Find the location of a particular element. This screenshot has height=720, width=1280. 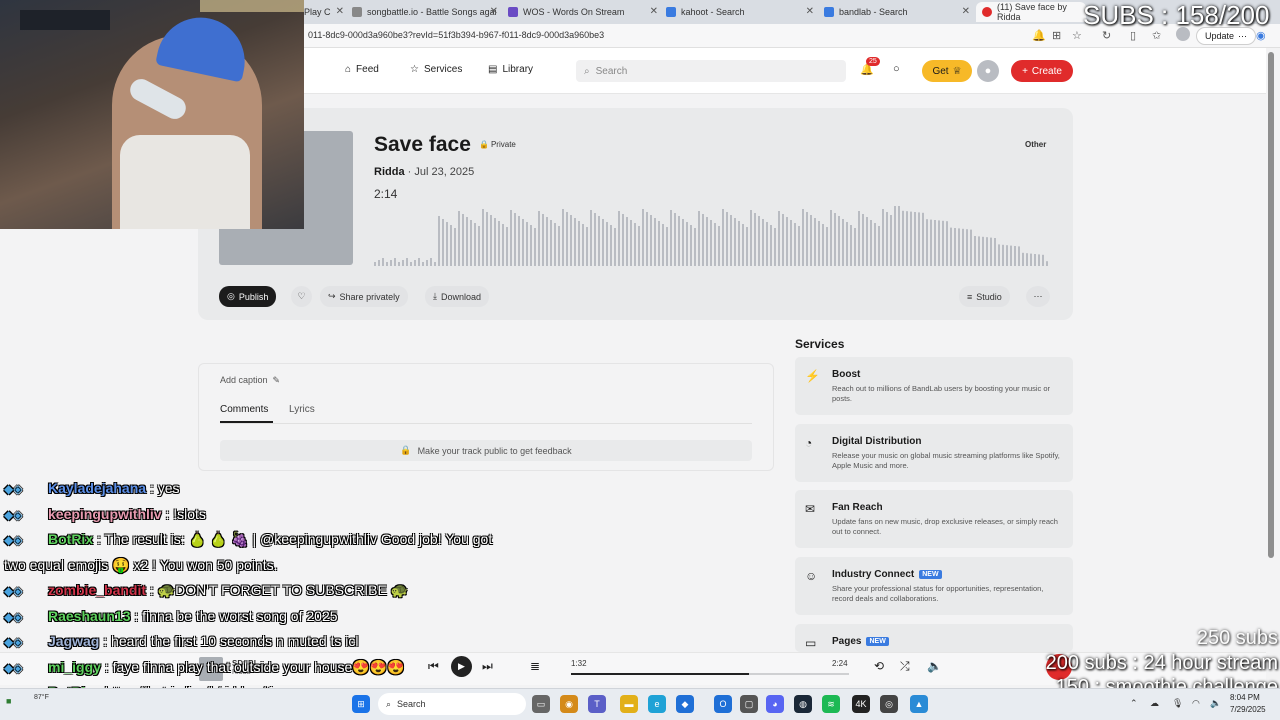

create-button: + Create is located at coordinates (1042, 71).